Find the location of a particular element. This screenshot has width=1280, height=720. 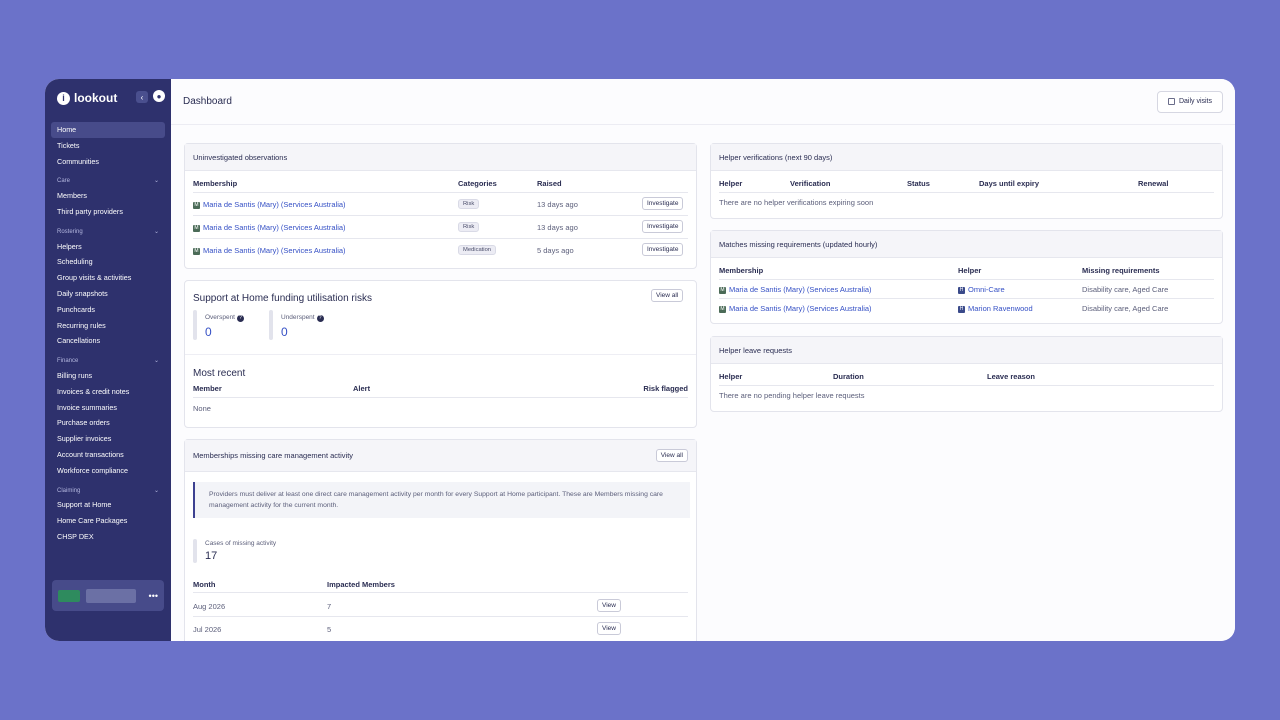

sidebar-item-supplier-invoices: Supplier invoices is located at coordinates (108, 439).